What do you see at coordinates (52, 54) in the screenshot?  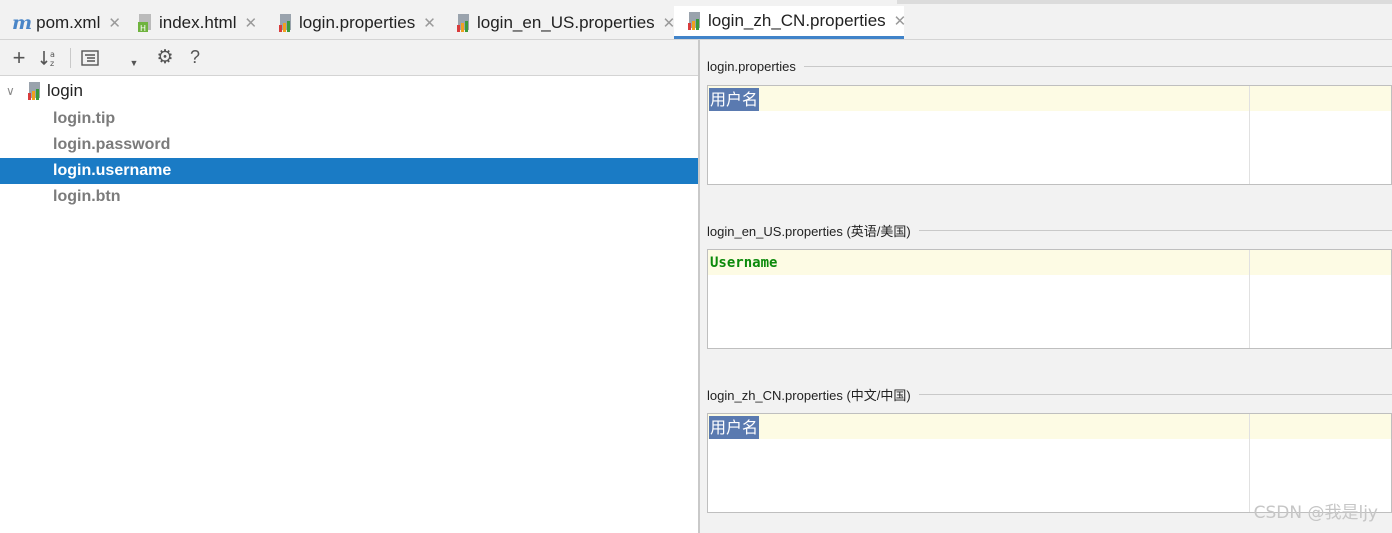 I see `svg-text: a` at bounding box center [52, 54].